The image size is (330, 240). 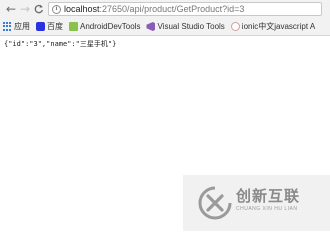 What do you see at coordinates (191, 26) in the screenshot?
I see `bookmark-label: Visual Studio Tools` at bounding box center [191, 26].